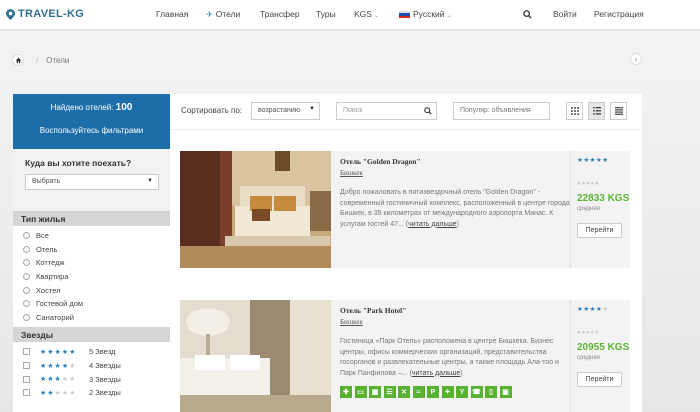 This screenshot has width=700, height=412. I want to click on star-option: ★★★★★ 2 Звезды, so click(91, 393).